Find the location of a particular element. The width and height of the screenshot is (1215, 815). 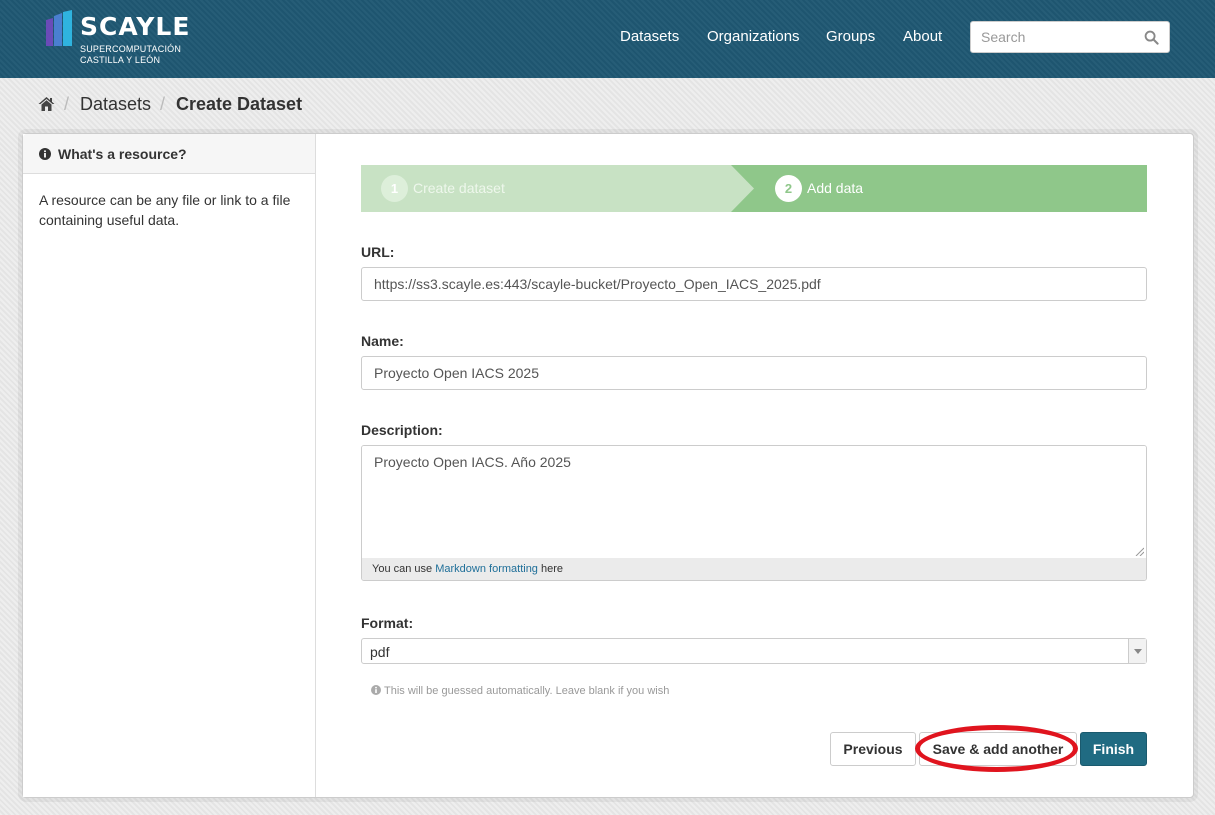

markdown-formatting-link: Markdown formatting is located at coordinates (486, 569).